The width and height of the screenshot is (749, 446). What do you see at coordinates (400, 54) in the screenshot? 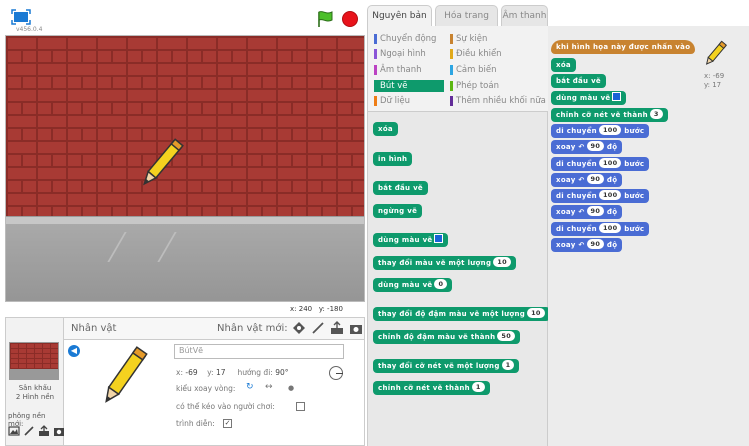
I see `category-looks: Ngoại hình` at bounding box center [400, 54].